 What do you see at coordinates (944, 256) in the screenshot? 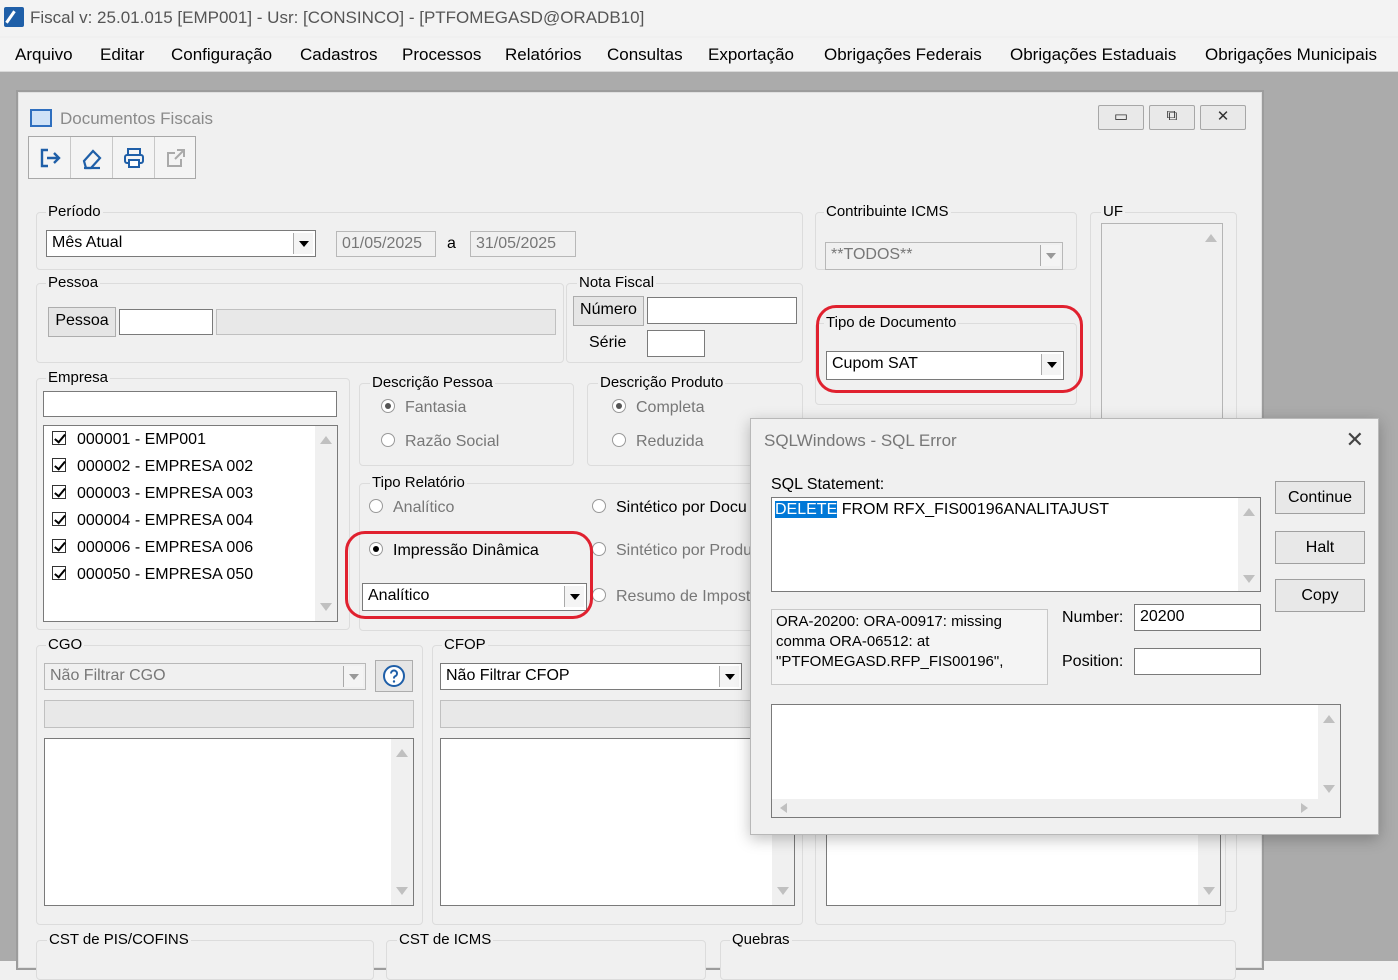
I see `contribuinte-select: **TODOS**` at bounding box center [944, 256].